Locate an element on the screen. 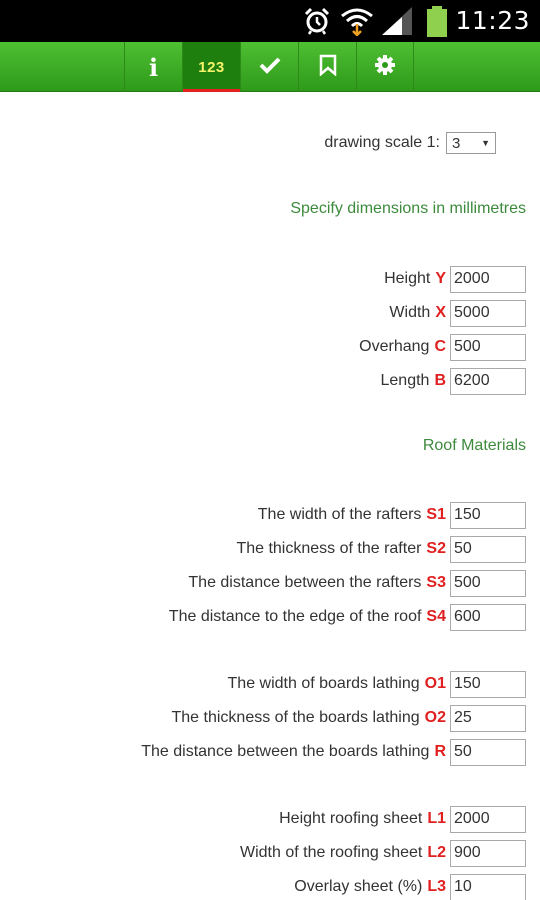  drawing-scale-select: 3 ▼ is located at coordinates (471, 143).